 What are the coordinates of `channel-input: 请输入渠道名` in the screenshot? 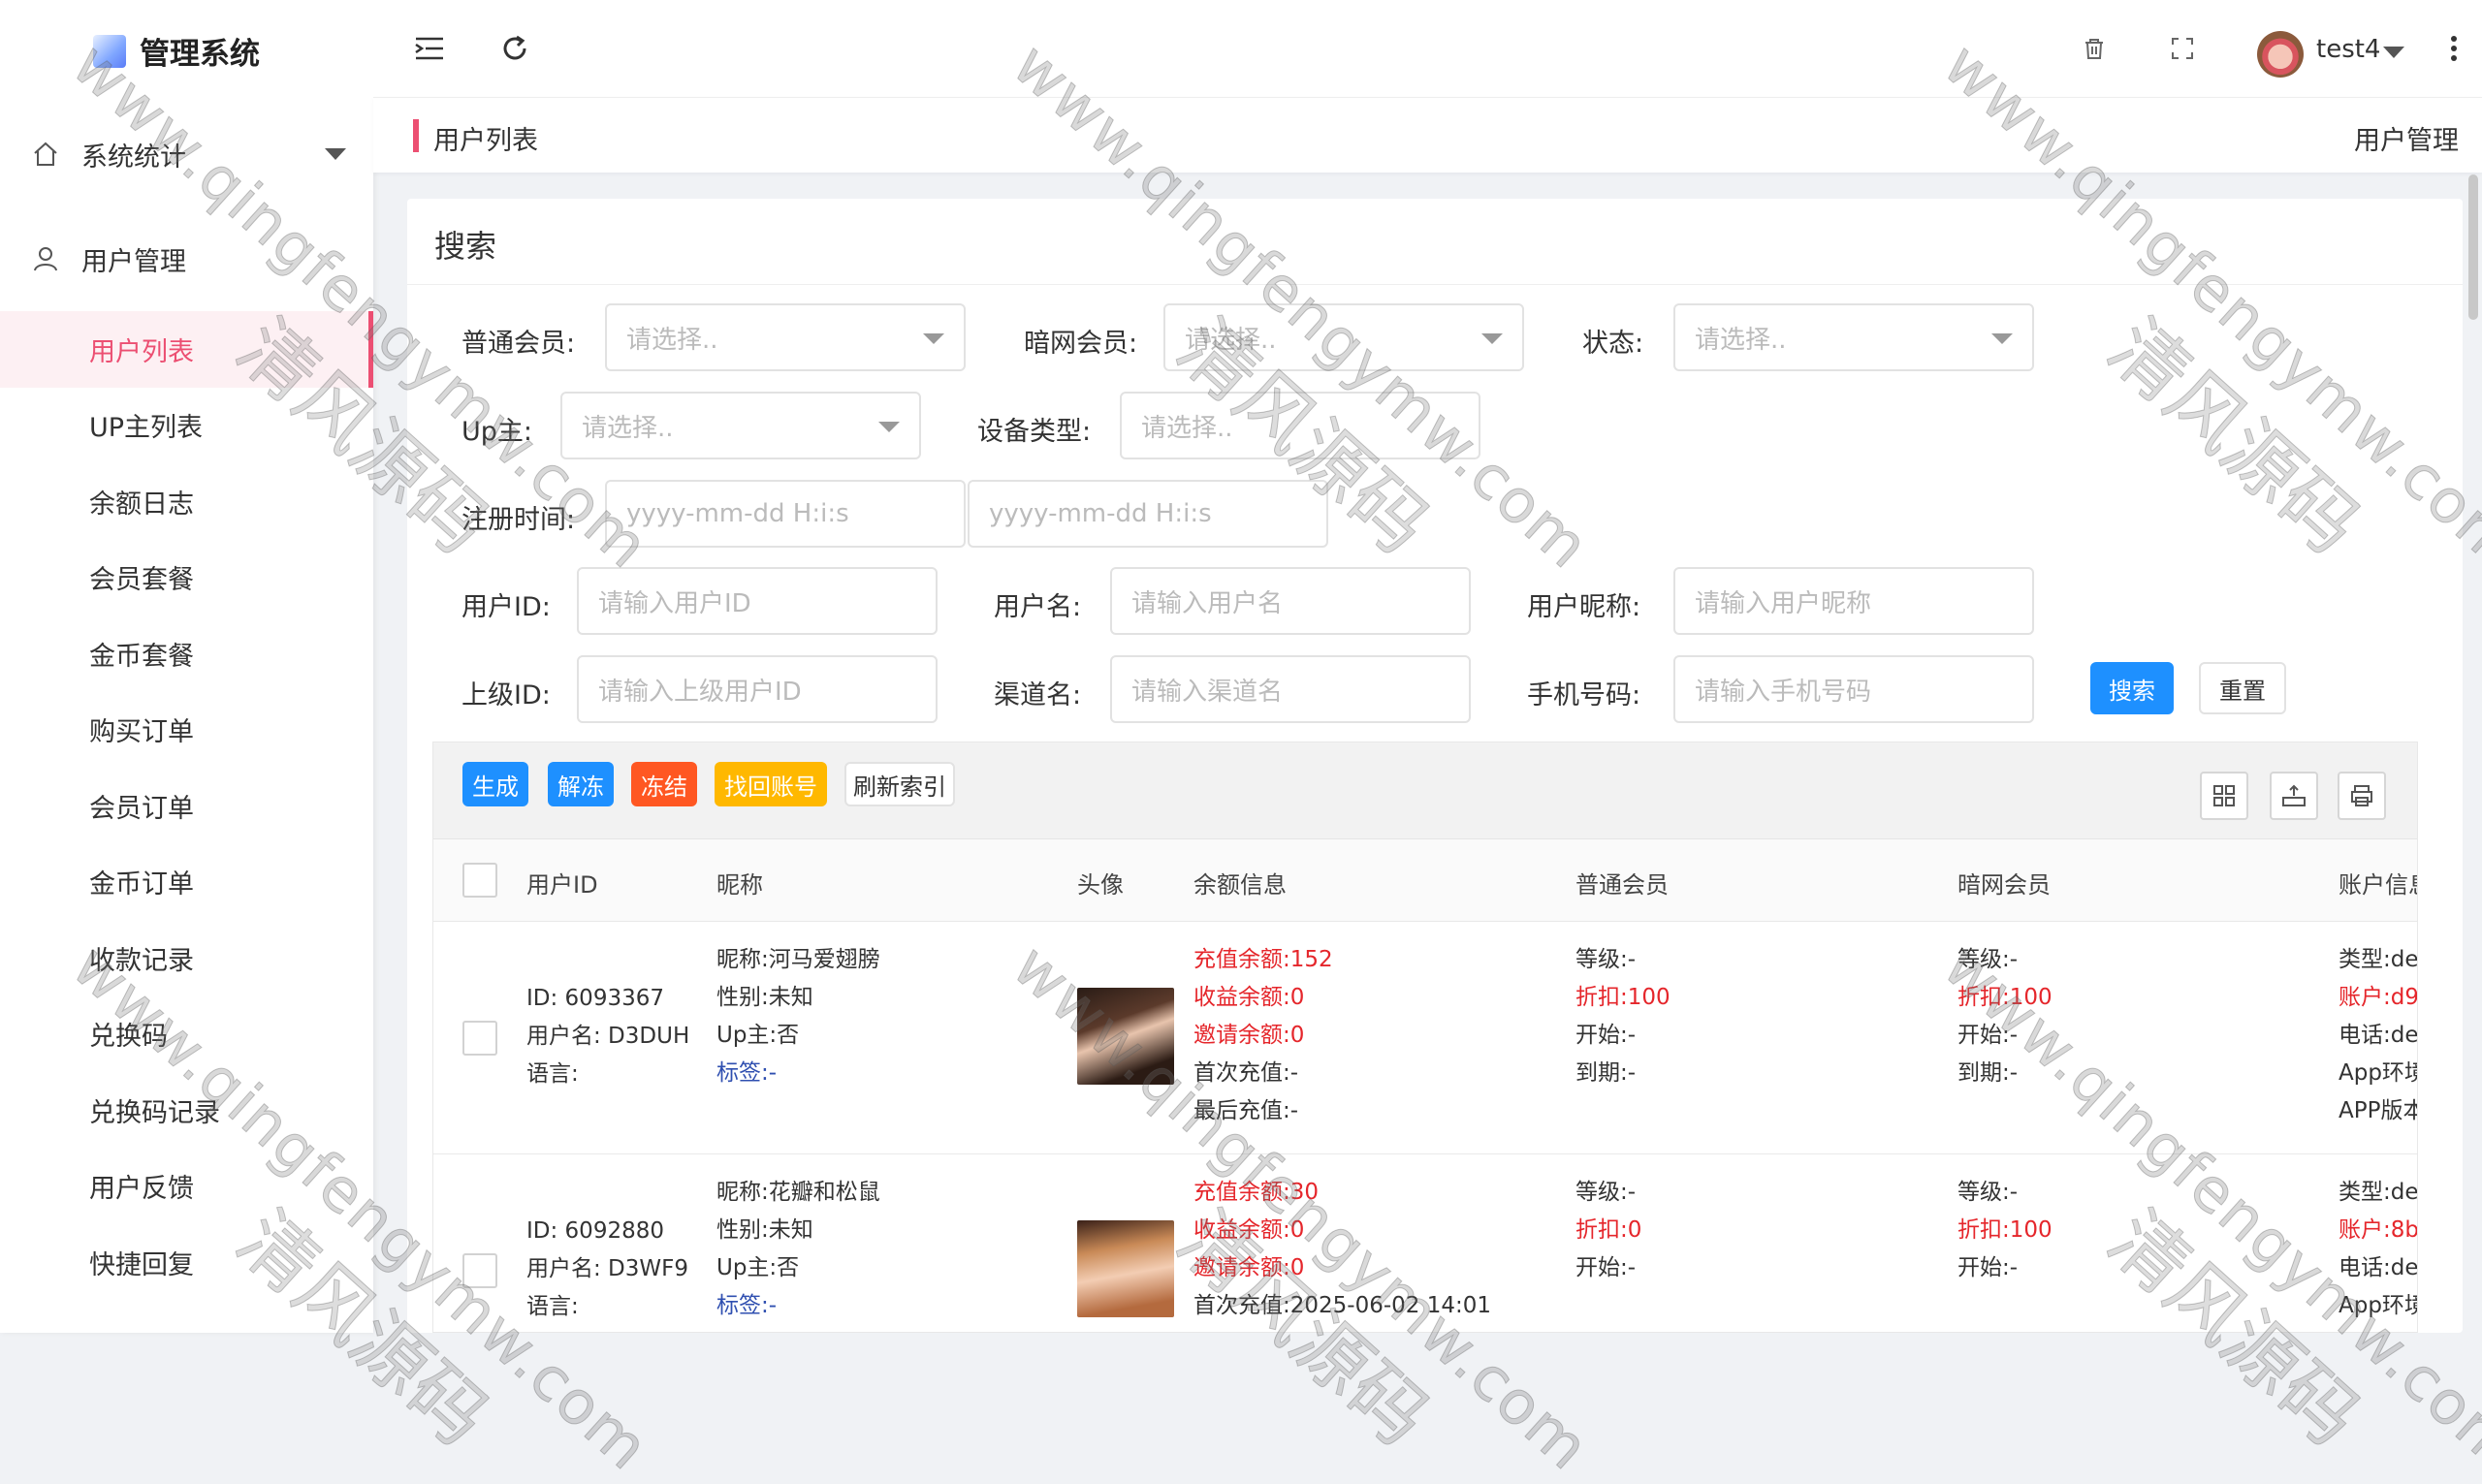 It's located at (1290, 689).